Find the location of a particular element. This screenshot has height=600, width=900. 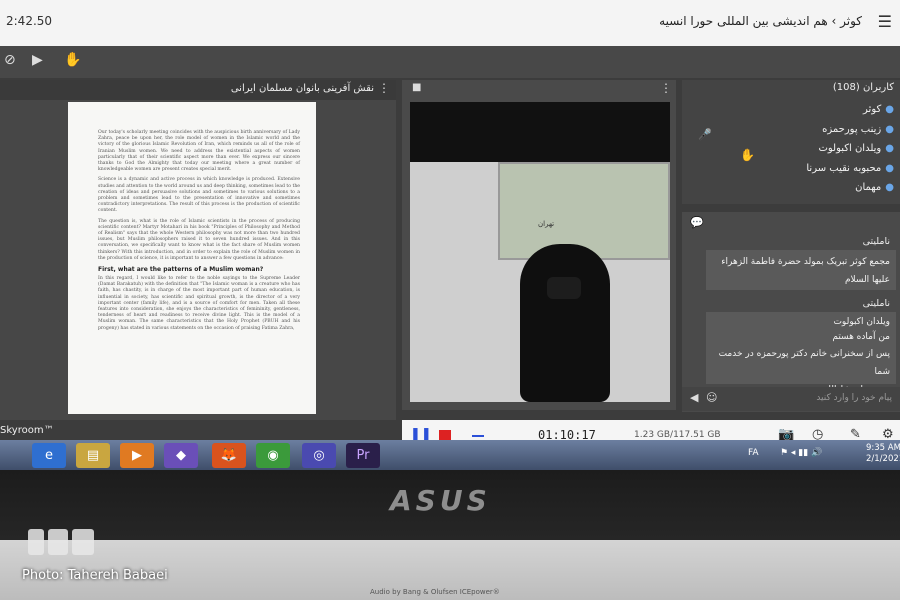

video-options-icon: ⋮ is located at coordinates (666, 88).